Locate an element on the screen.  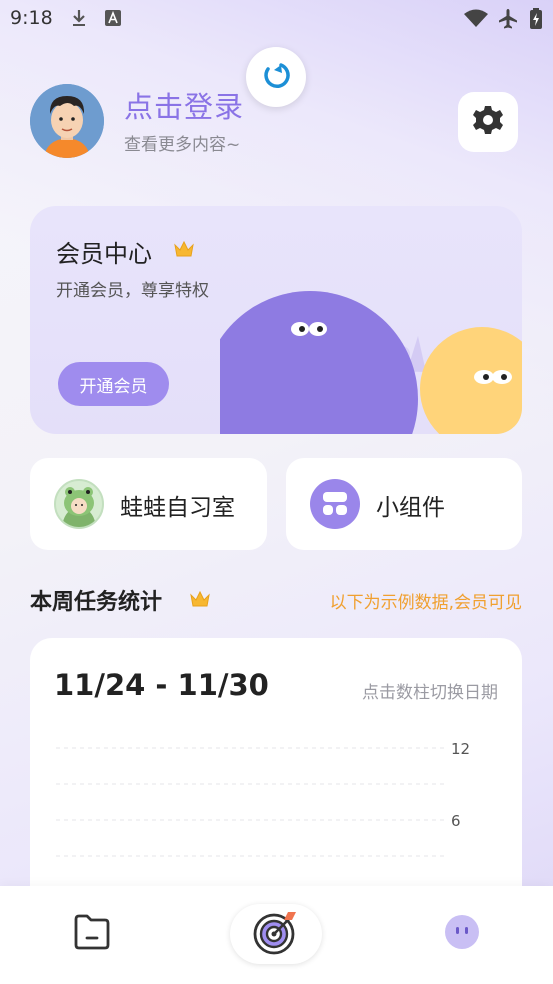
login-subtitle: 查看更多内容~ is located at coordinates (182, 145).